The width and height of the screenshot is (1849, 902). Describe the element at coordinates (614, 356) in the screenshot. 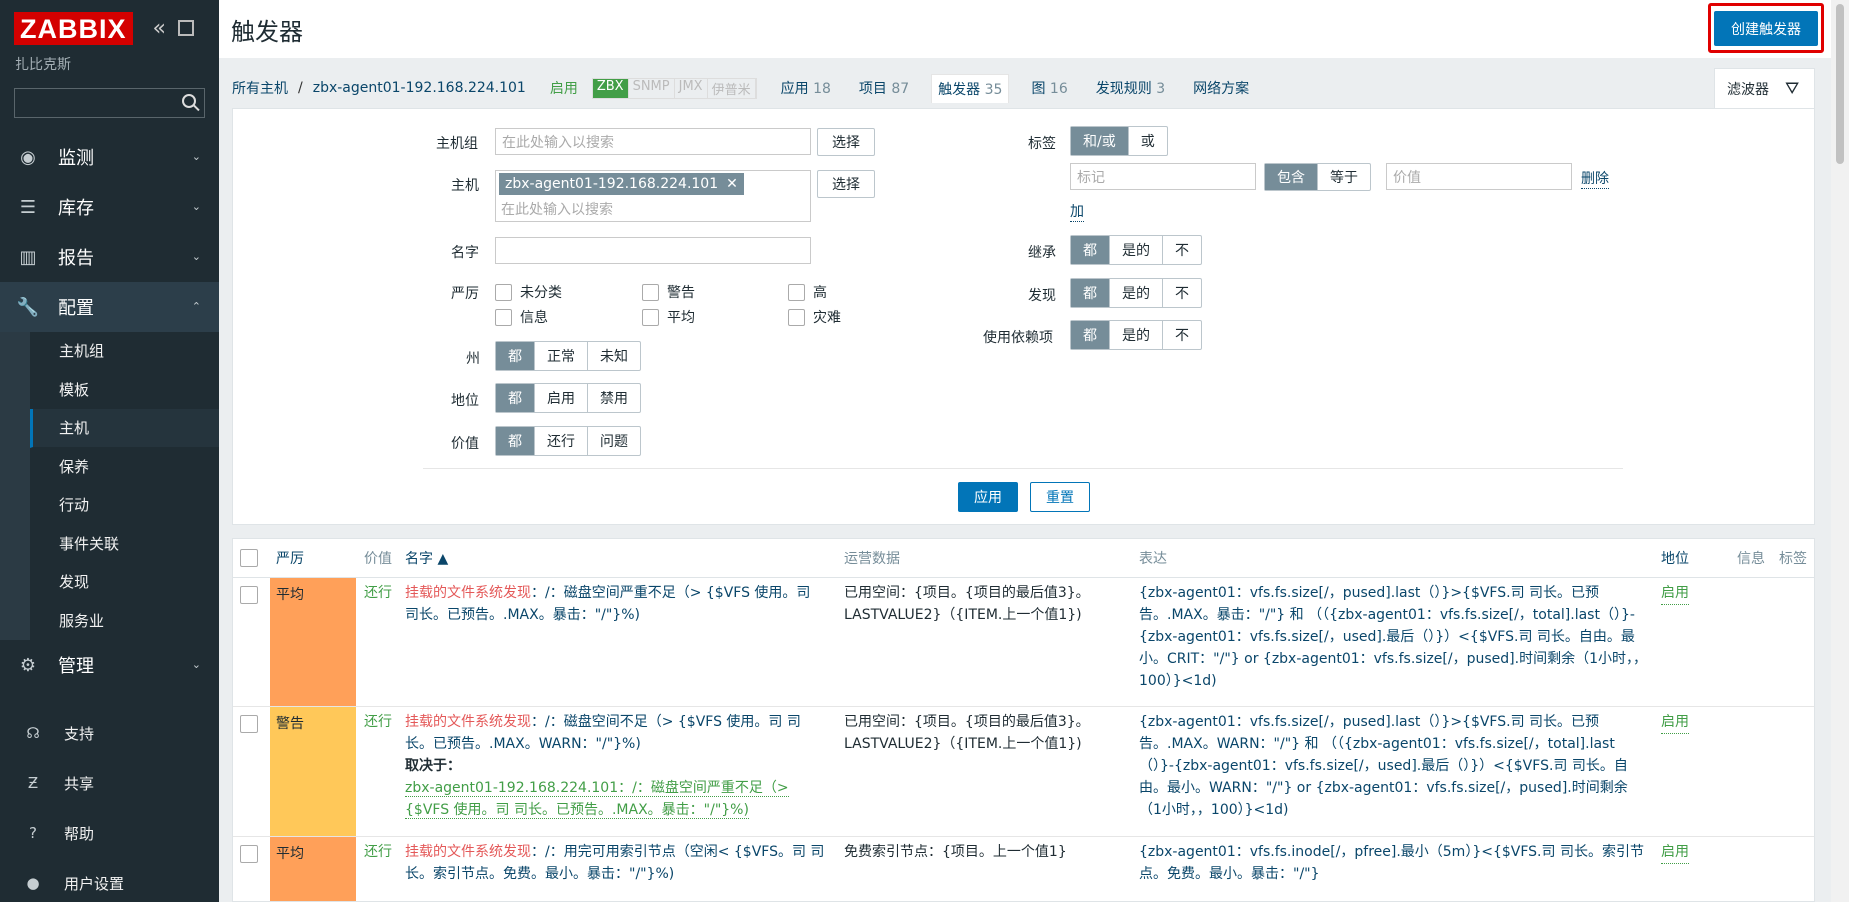

I see `state-unknown: 未知` at that location.